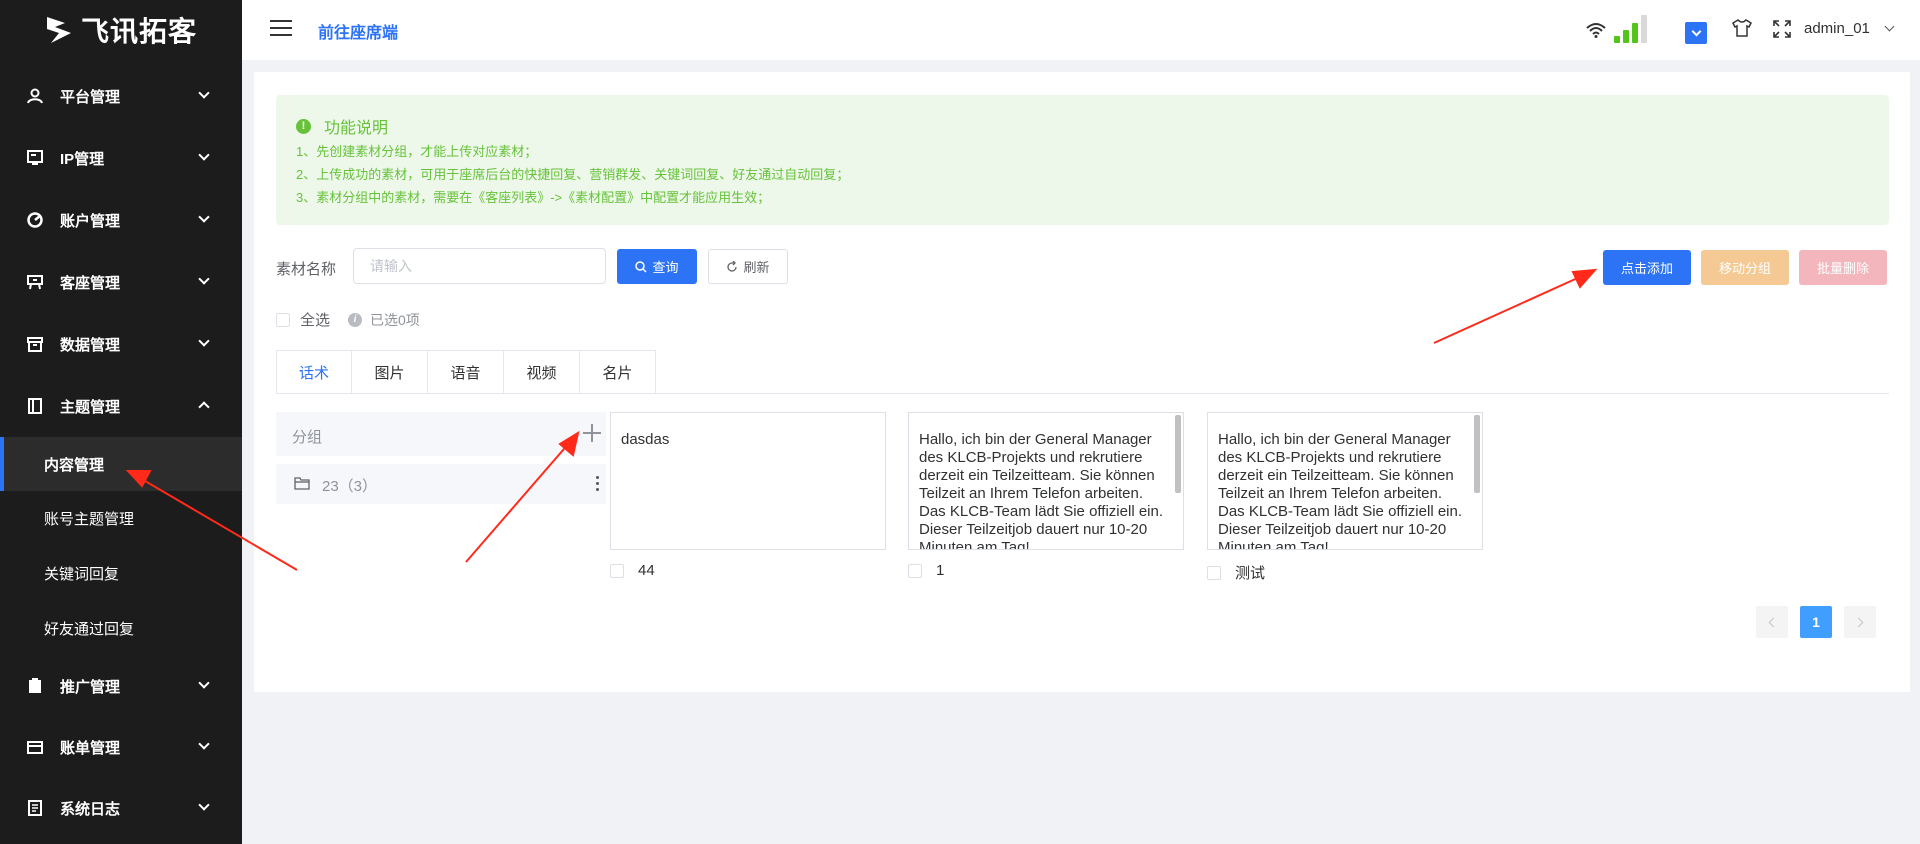 This screenshot has height=844, width=1920. I want to click on sidebar-item-theme: 主题管理, so click(121, 406).